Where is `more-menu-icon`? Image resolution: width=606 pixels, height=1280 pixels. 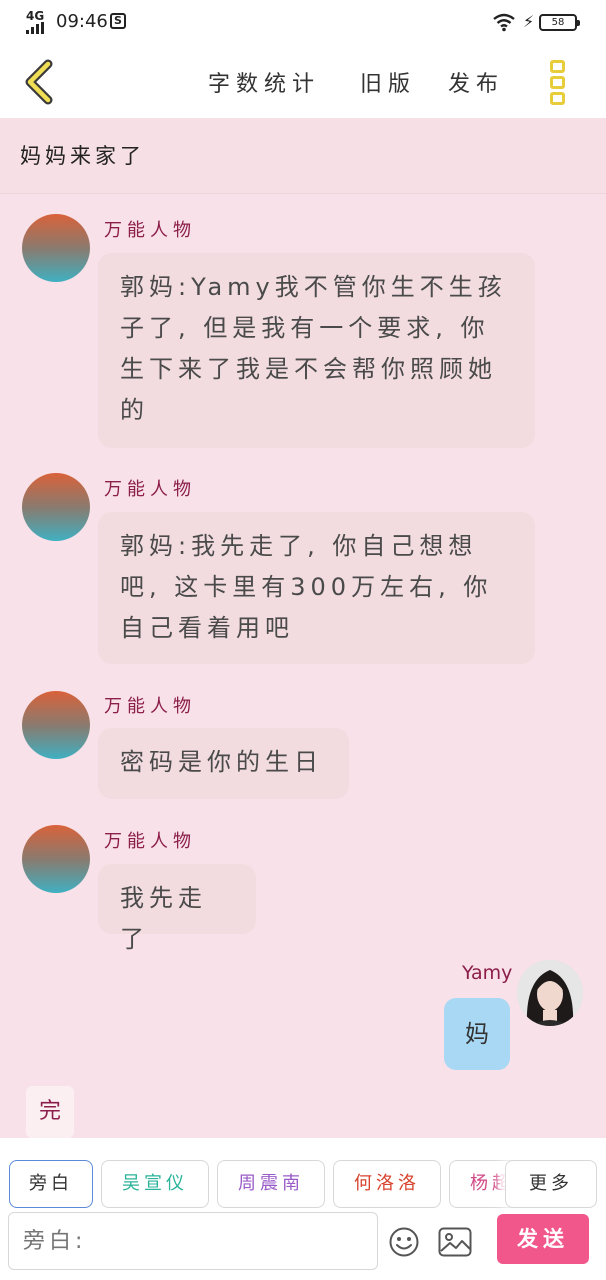 more-menu-icon is located at coordinates (558, 83).